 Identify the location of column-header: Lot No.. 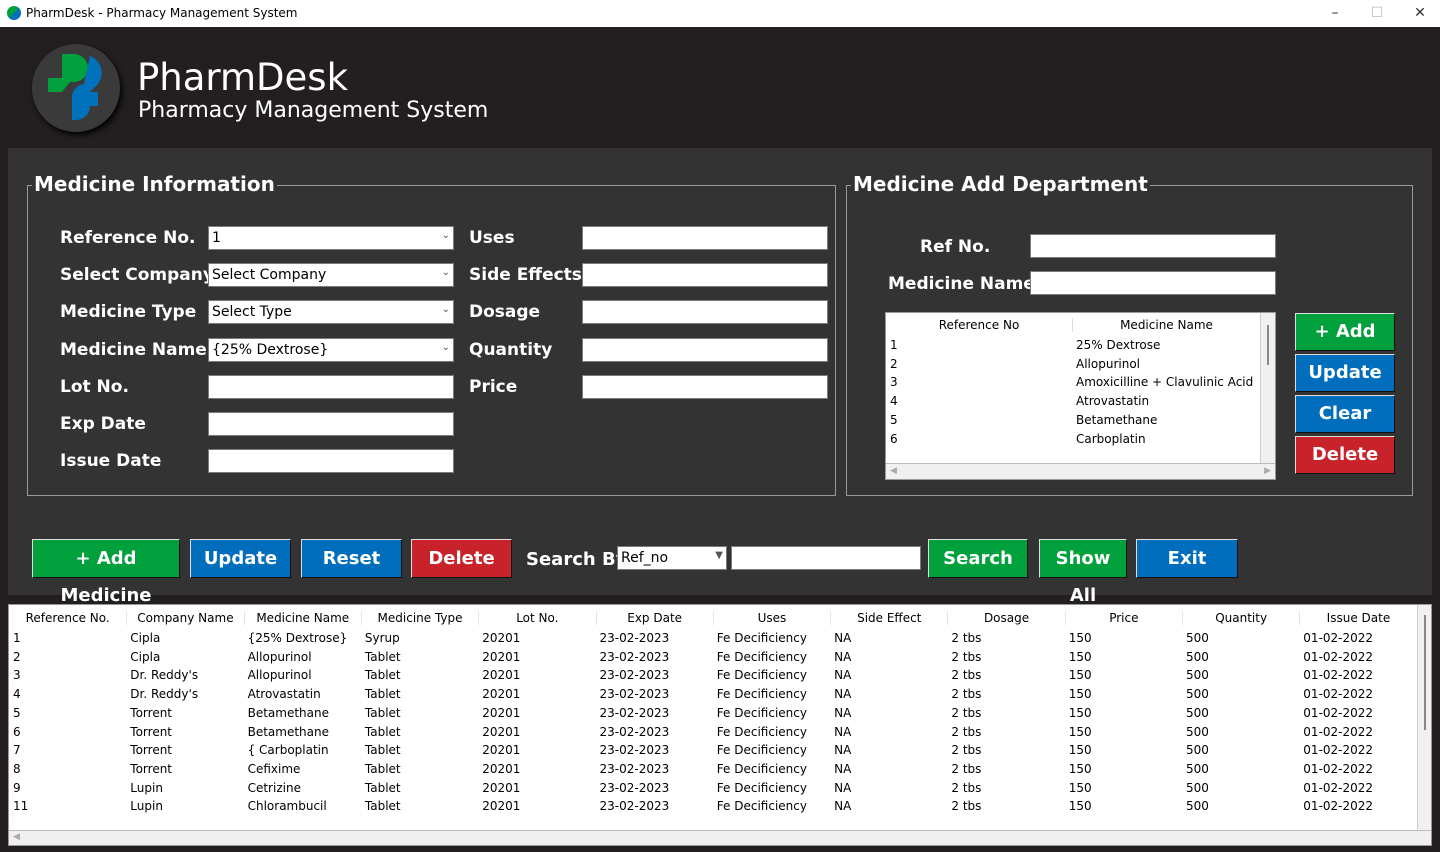
(536, 618).